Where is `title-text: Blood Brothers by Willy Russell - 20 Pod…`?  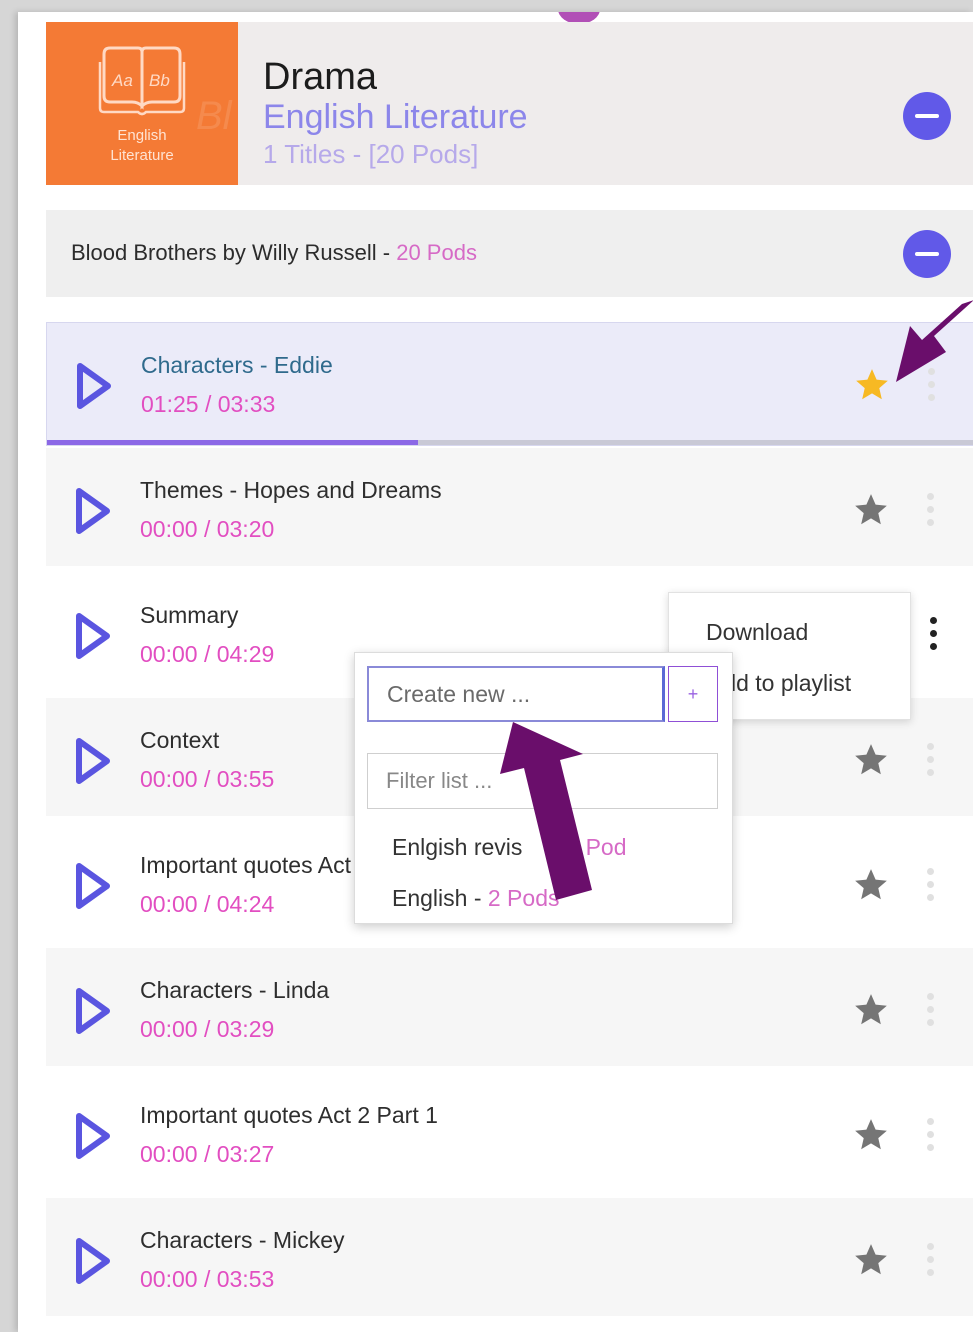 title-text: Blood Brothers by Willy Russell - 20 Pod… is located at coordinates (274, 253).